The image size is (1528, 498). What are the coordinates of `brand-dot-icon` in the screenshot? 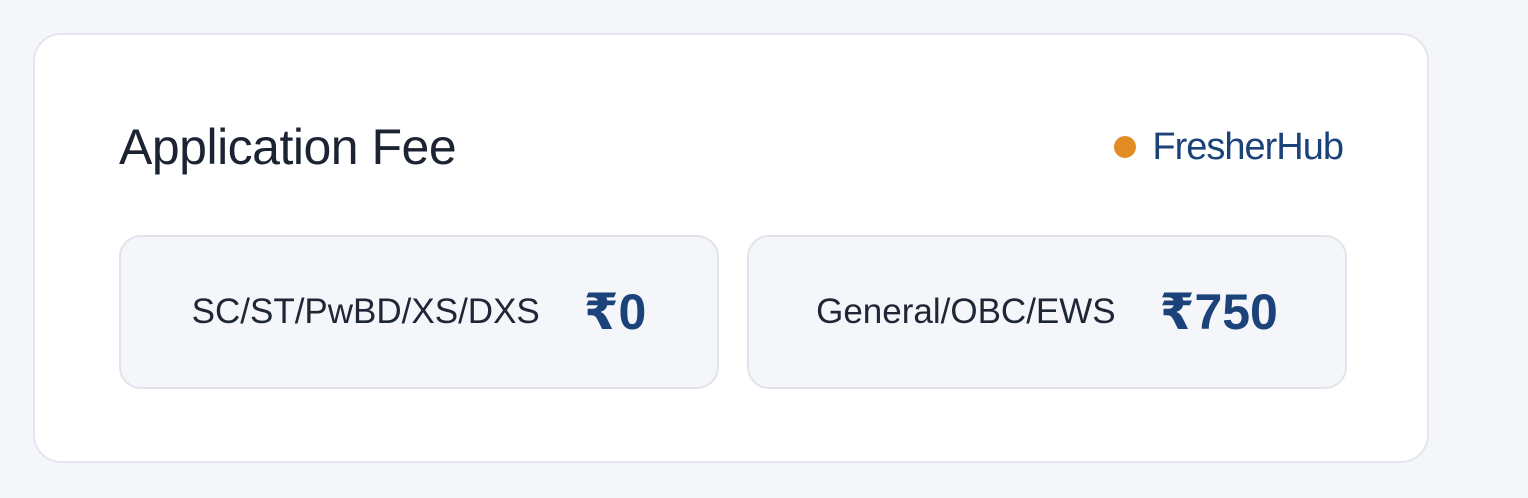 It's located at (1125, 147).